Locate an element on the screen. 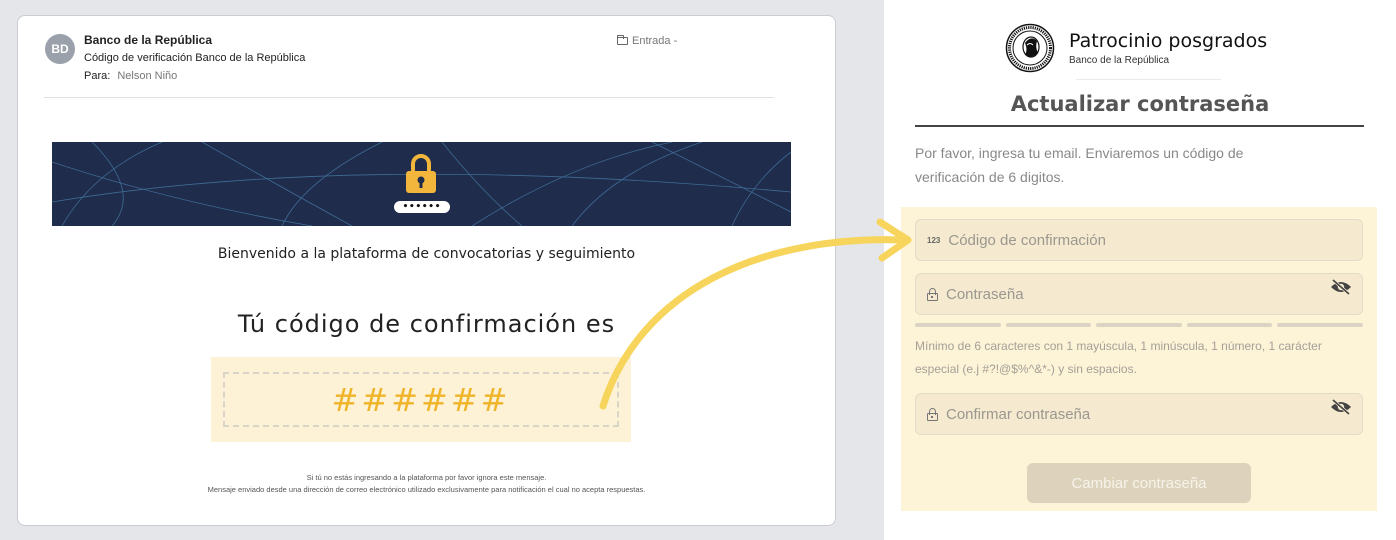 Image resolution: width=1396 pixels, height=540 pixels. sender-avatar: BD is located at coordinates (60, 49).